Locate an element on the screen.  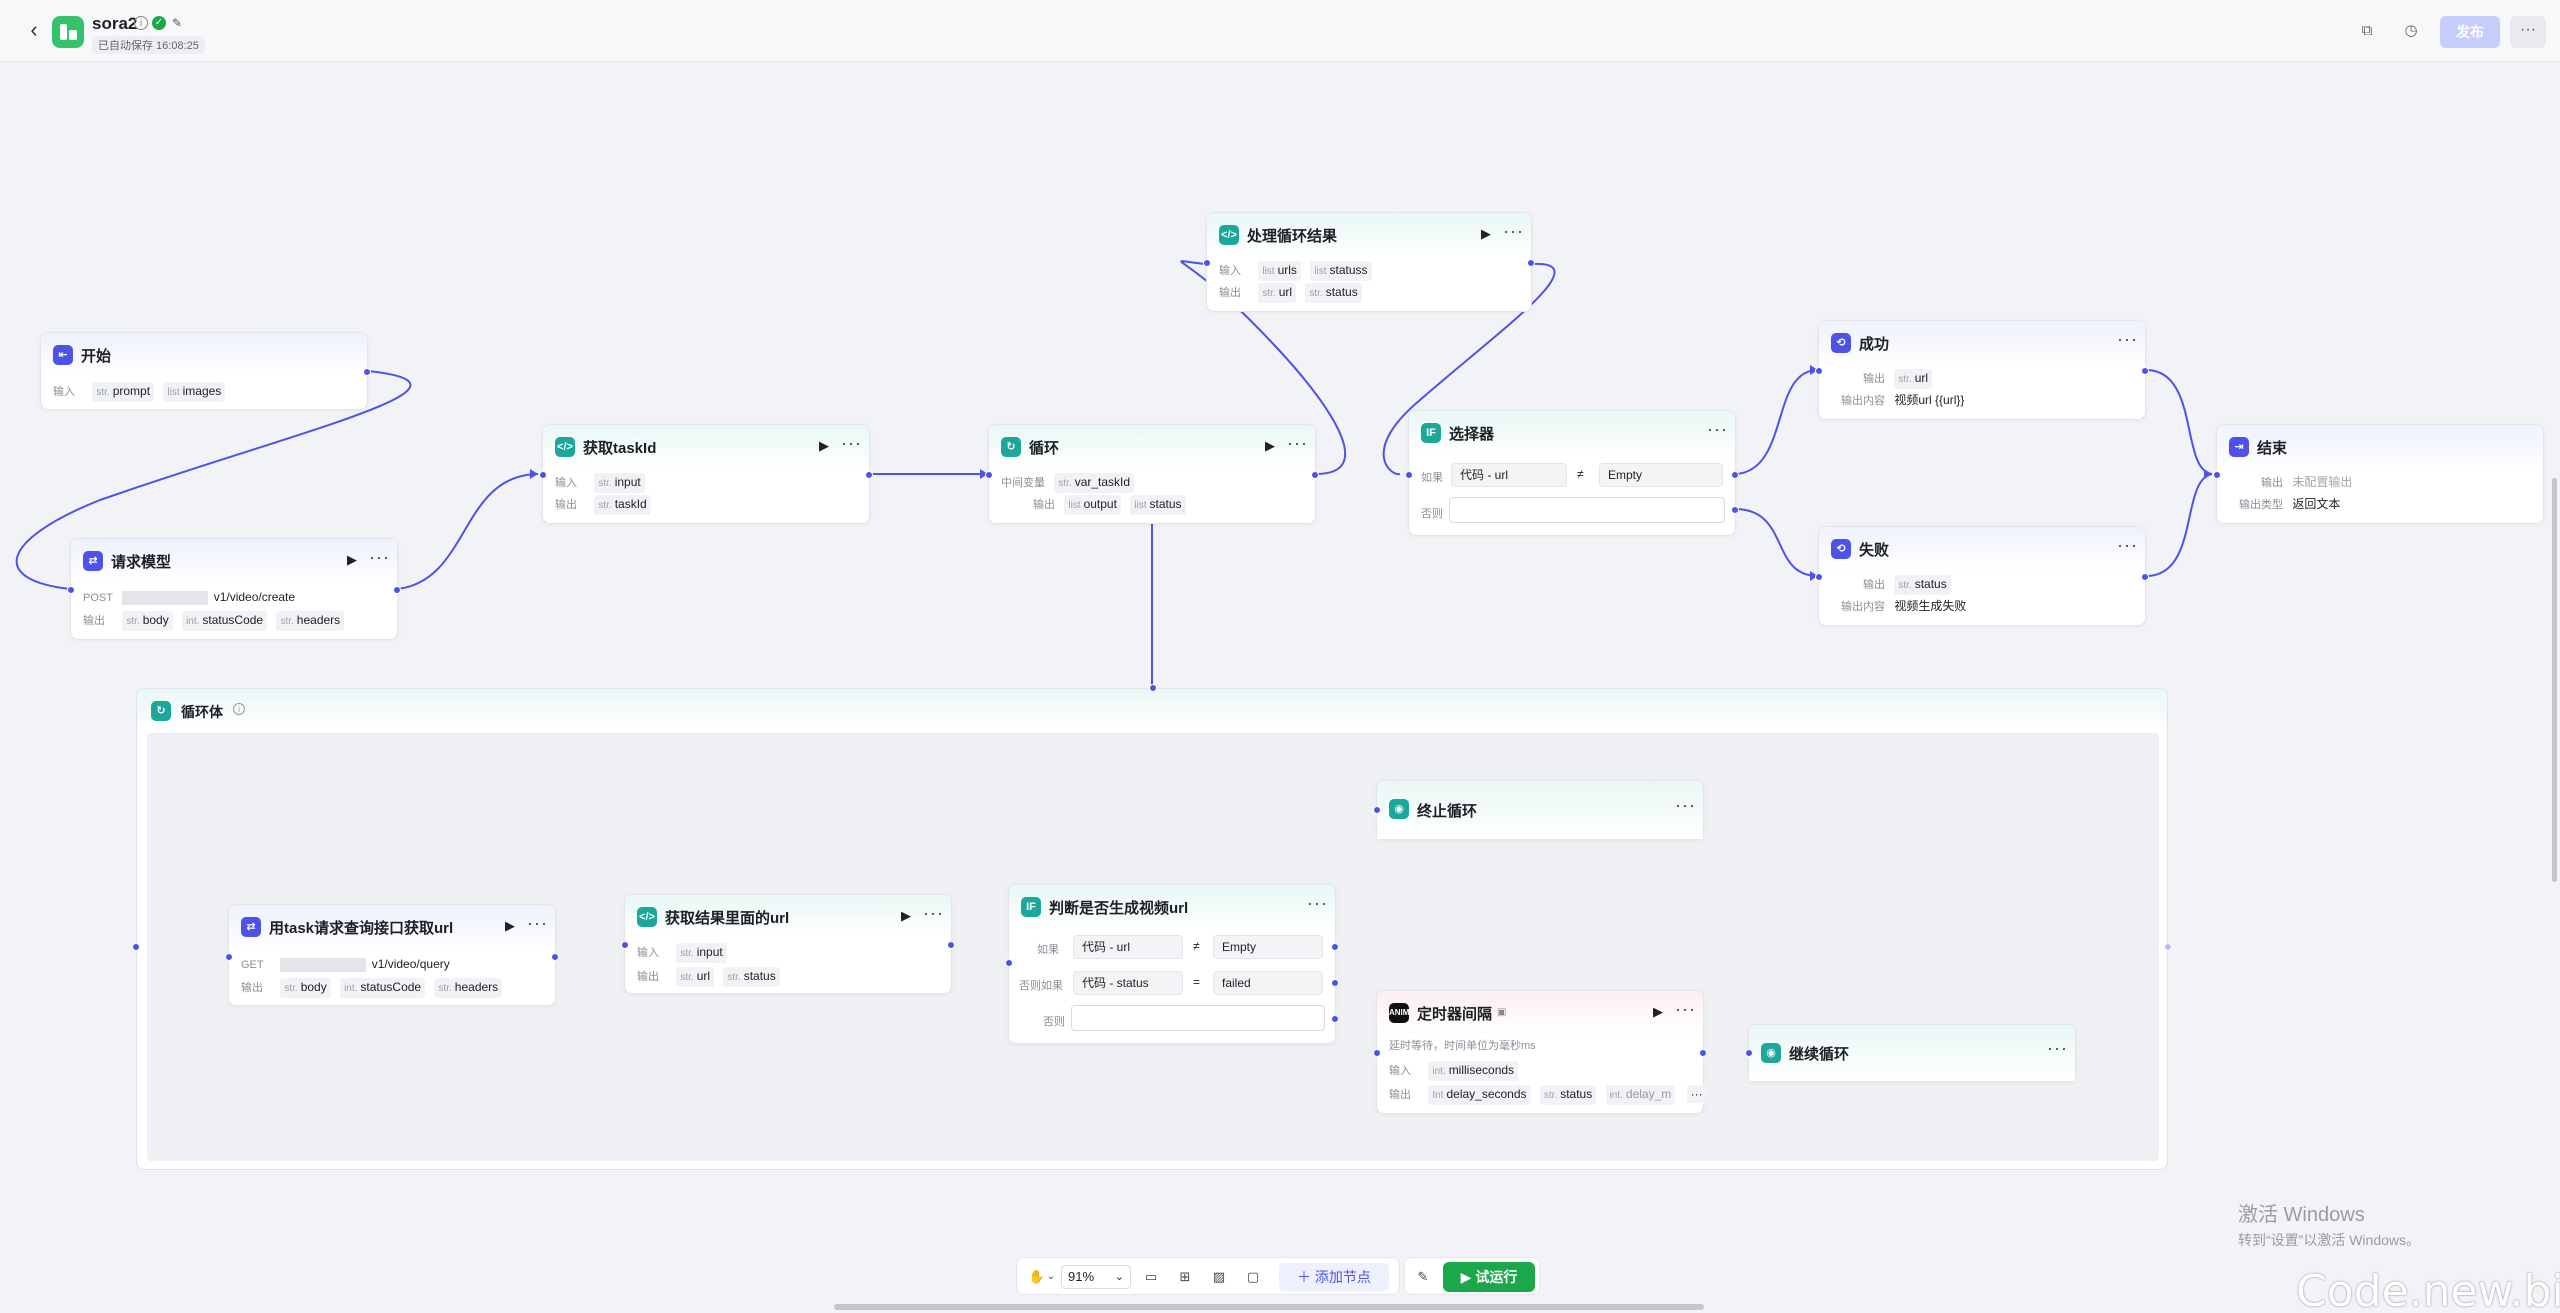
condition-right: Empty is located at coordinates (1661, 475).